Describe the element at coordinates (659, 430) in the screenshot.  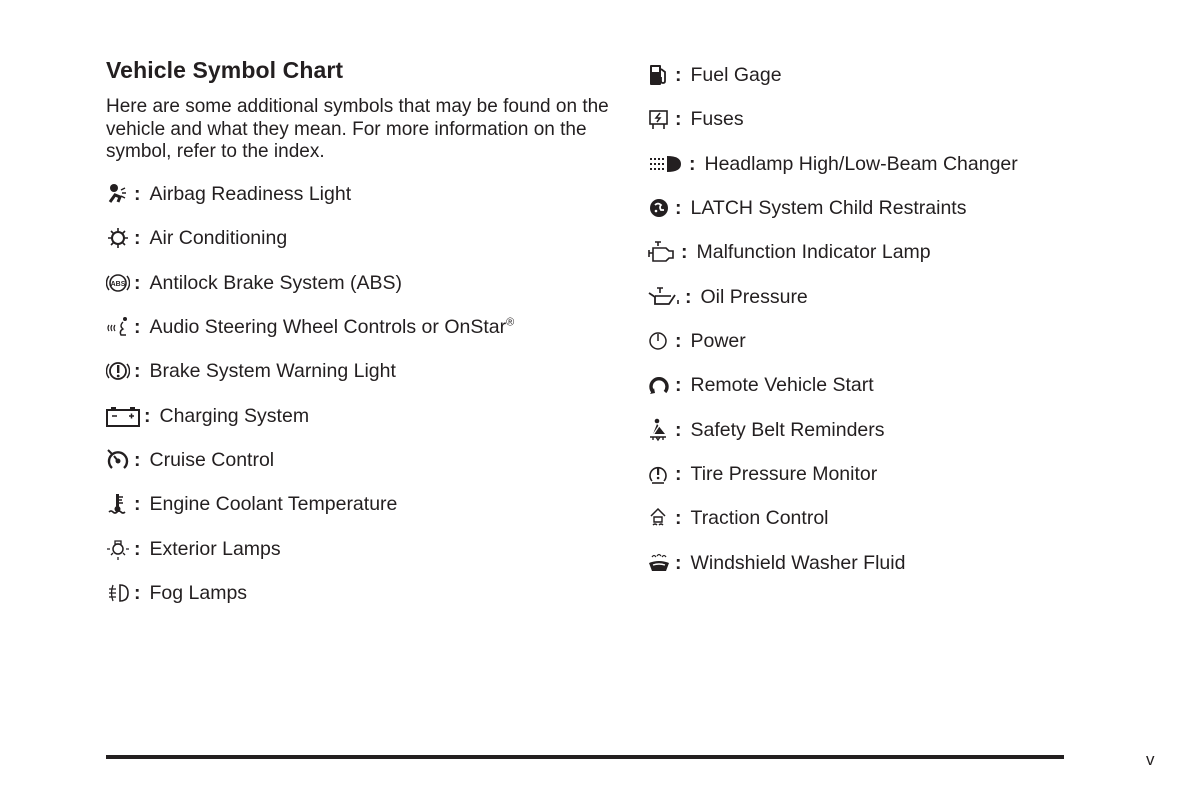
I see `seat-belt-icon` at that location.